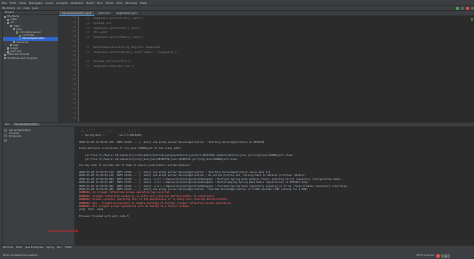  Describe the element at coordinates (91, 3) in the screenshot. I see `menu-item: Build` at that location.